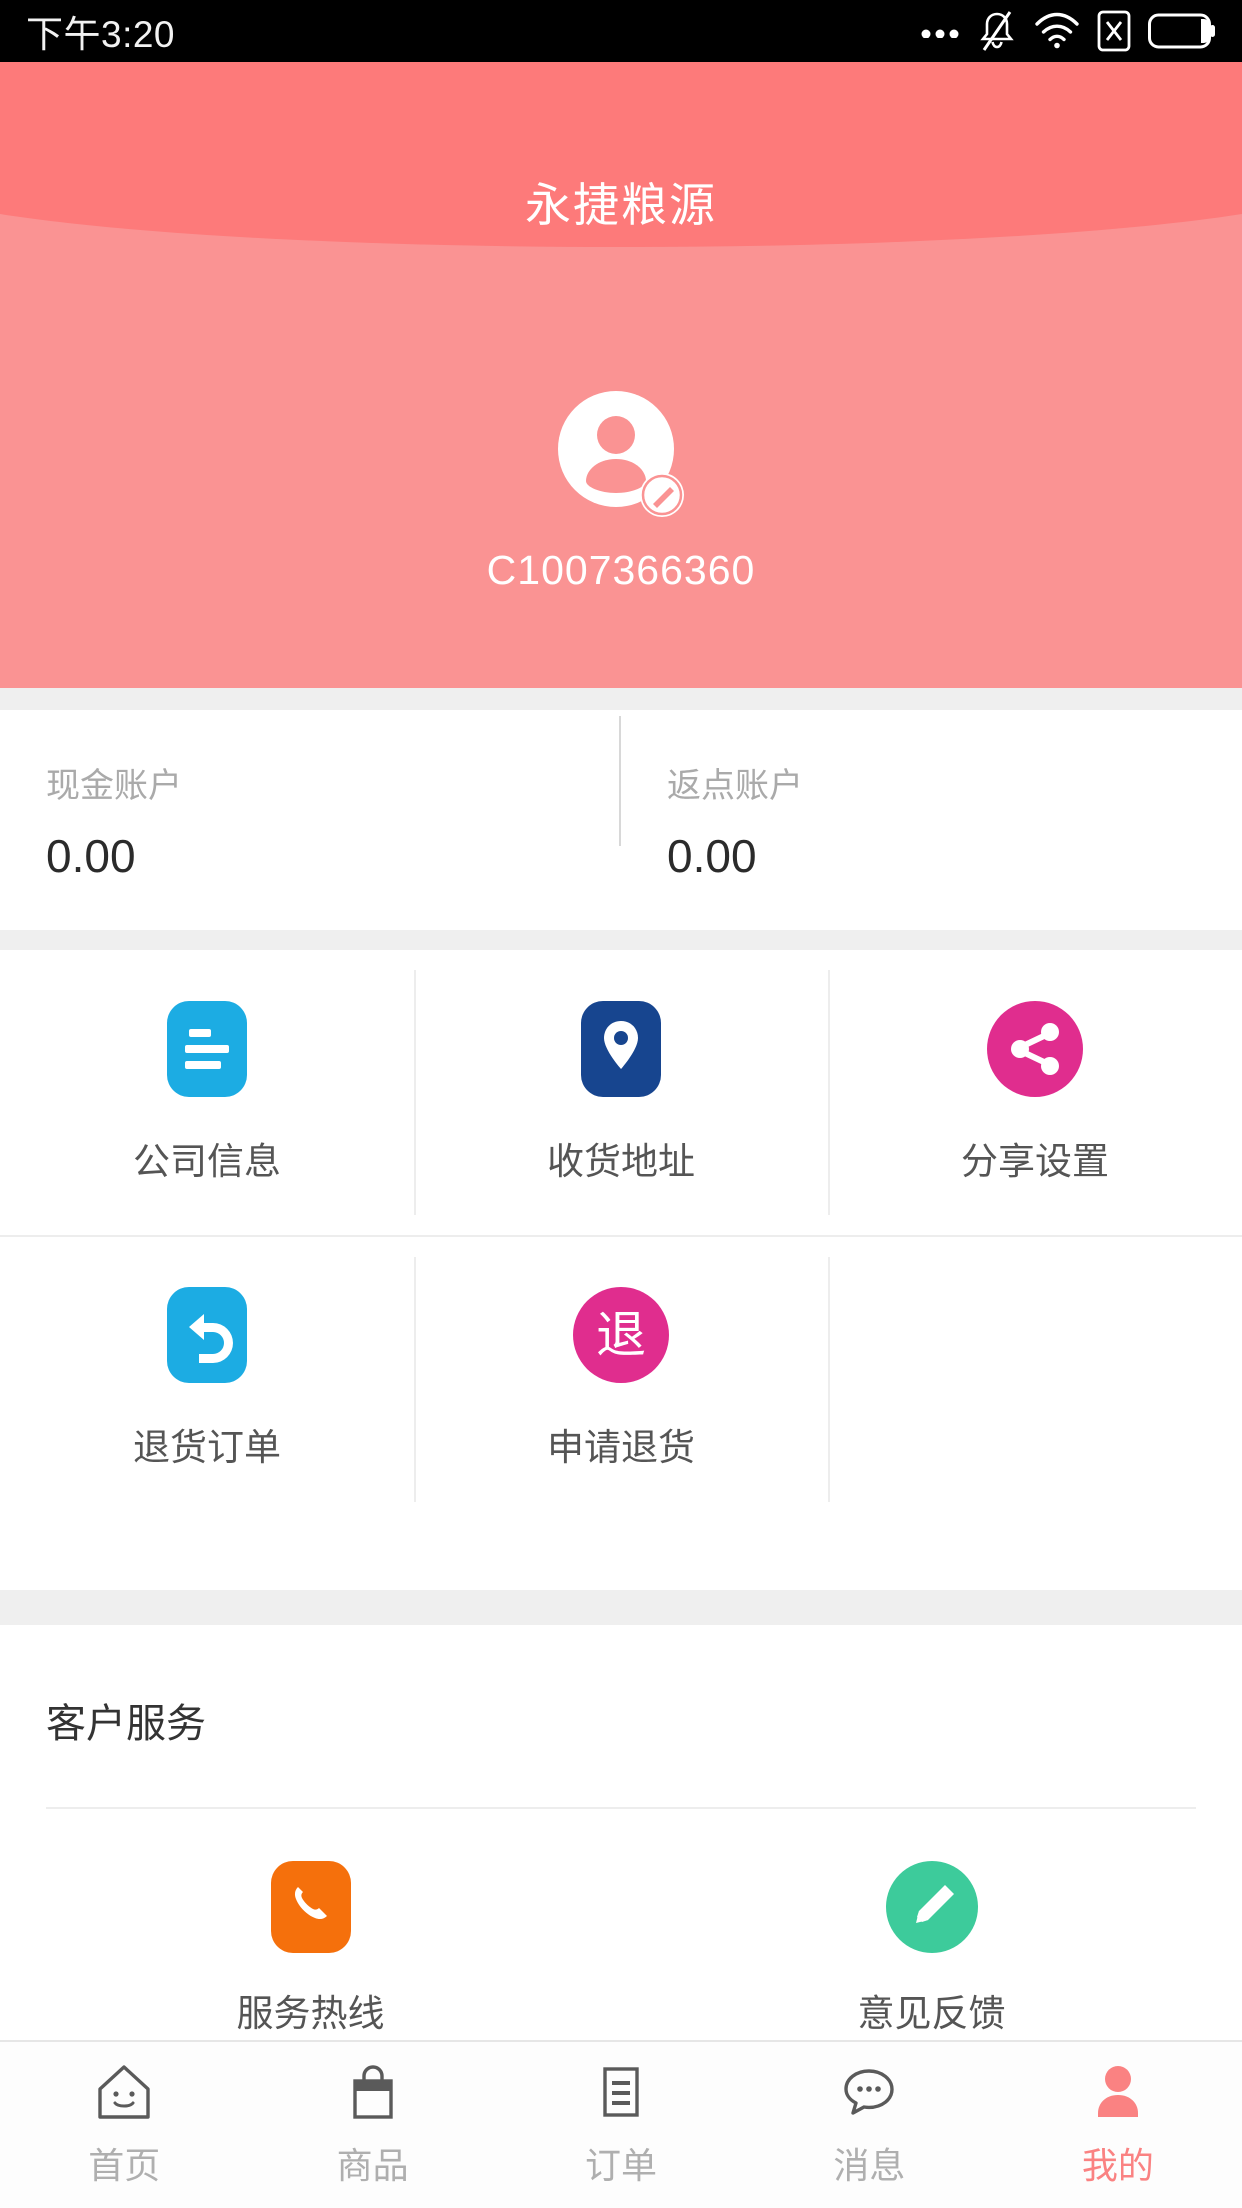 This screenshot has width=1242, height=2208. I want to click on tab-home: 首页, so click(124, 2125).